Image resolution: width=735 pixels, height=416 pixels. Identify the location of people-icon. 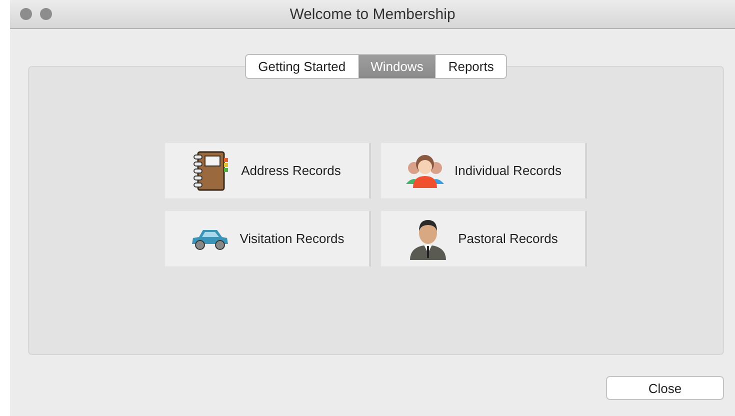
(424, 171).